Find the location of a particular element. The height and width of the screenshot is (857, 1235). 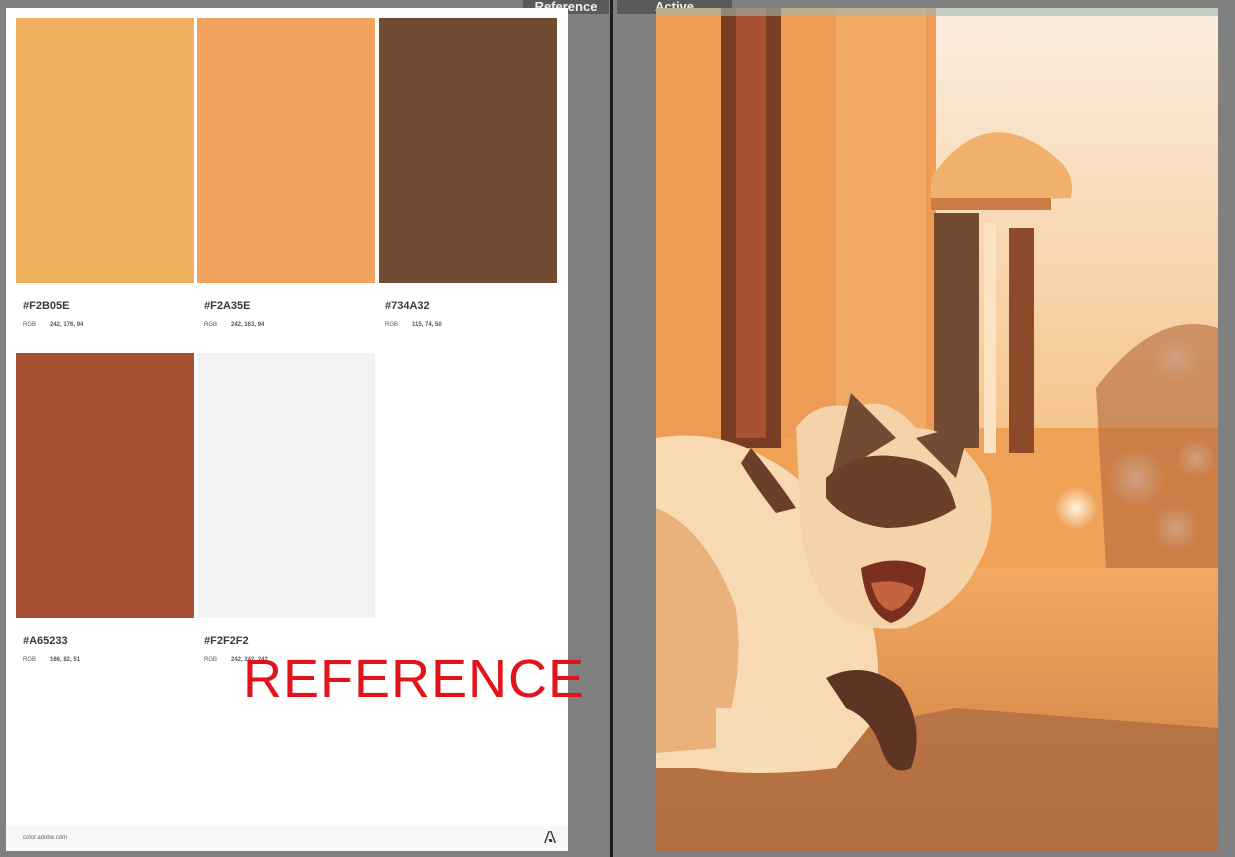

swatch-rgb-label-5: RGB is located at coordinates (211, 660).